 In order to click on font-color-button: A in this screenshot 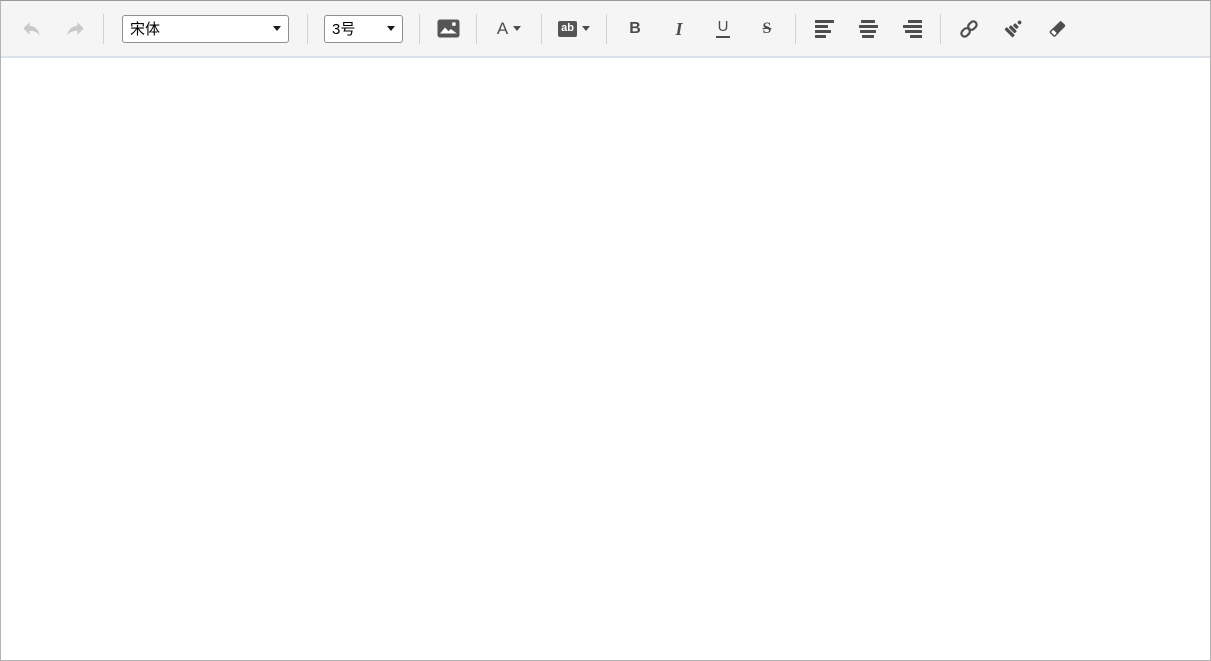, I will do `click(509, 29)`.